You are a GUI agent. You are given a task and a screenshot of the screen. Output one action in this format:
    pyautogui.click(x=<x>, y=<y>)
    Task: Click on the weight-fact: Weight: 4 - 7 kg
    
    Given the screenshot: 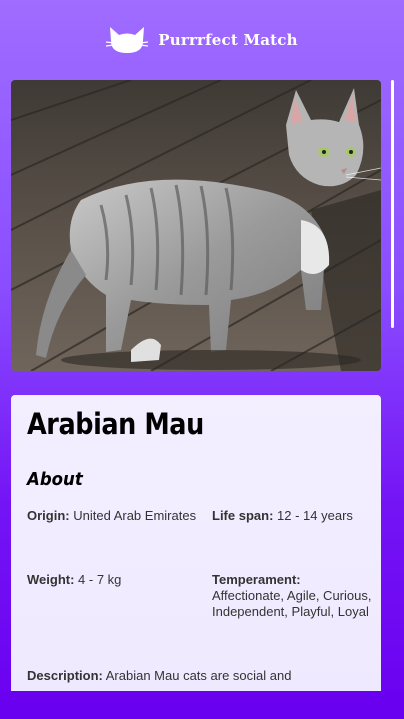 What is the action you would take?
    pyautogui.click(x=119, y=620)
    